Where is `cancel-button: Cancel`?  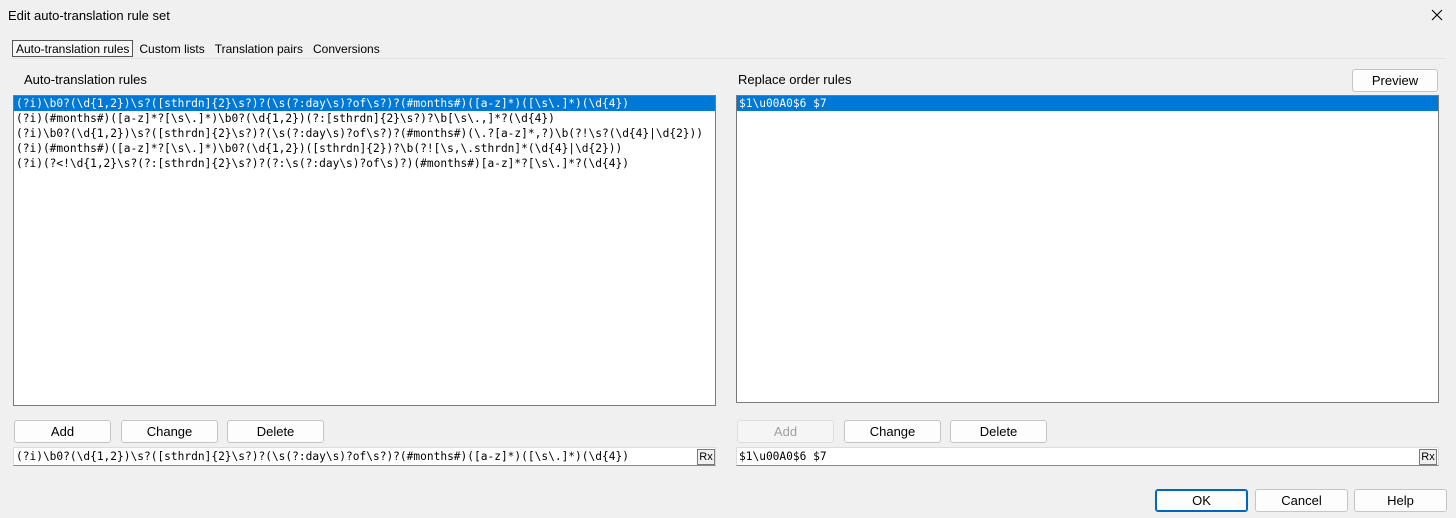
cancel-button: Cancel is located at coordinates (1301, 500).